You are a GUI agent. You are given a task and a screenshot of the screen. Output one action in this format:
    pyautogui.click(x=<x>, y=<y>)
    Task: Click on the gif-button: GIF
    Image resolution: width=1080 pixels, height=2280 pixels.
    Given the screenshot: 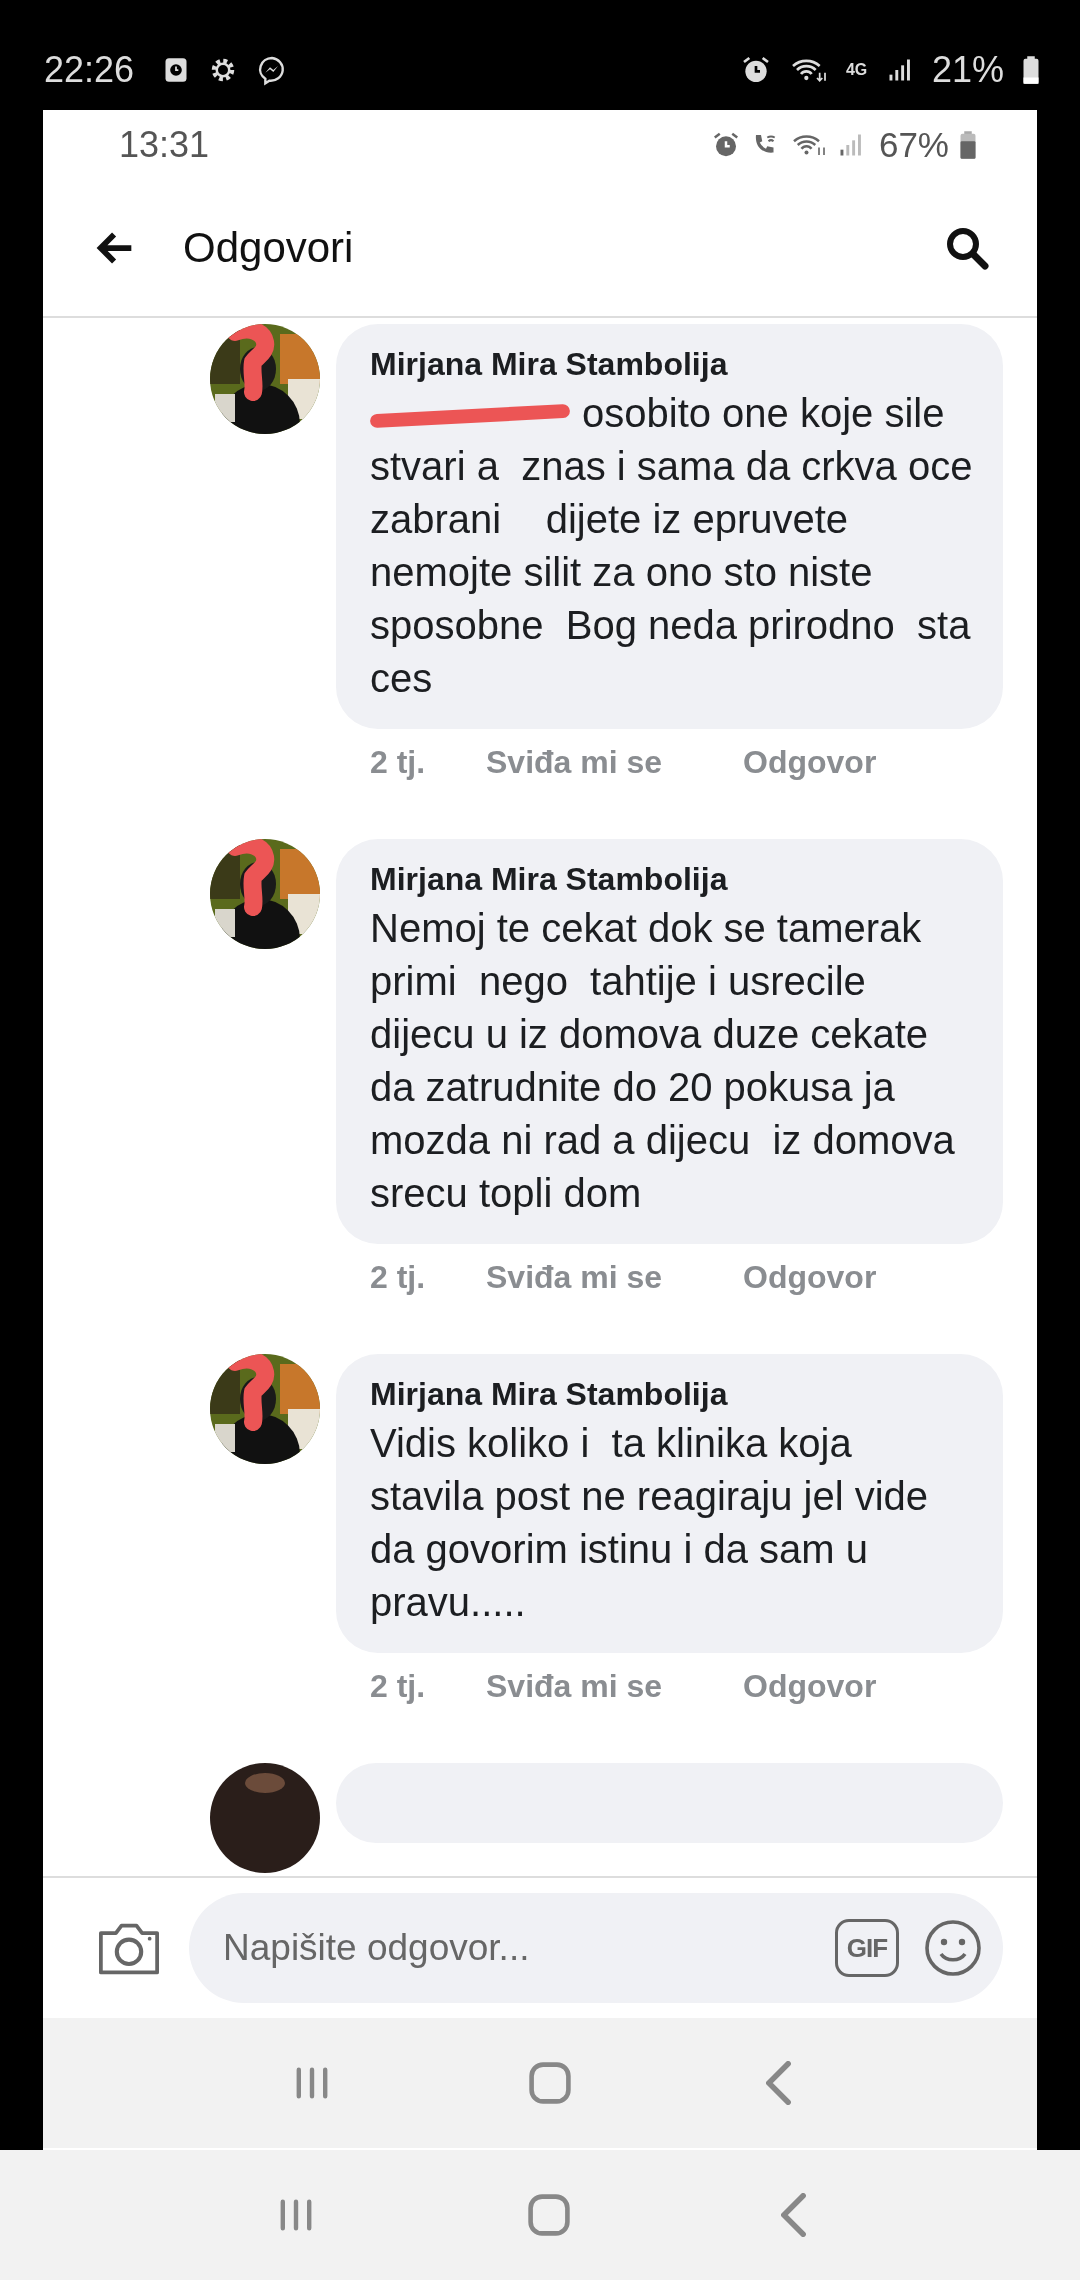 What is the action you would take?
    pyautogui.click(x=867, y=1948)
    